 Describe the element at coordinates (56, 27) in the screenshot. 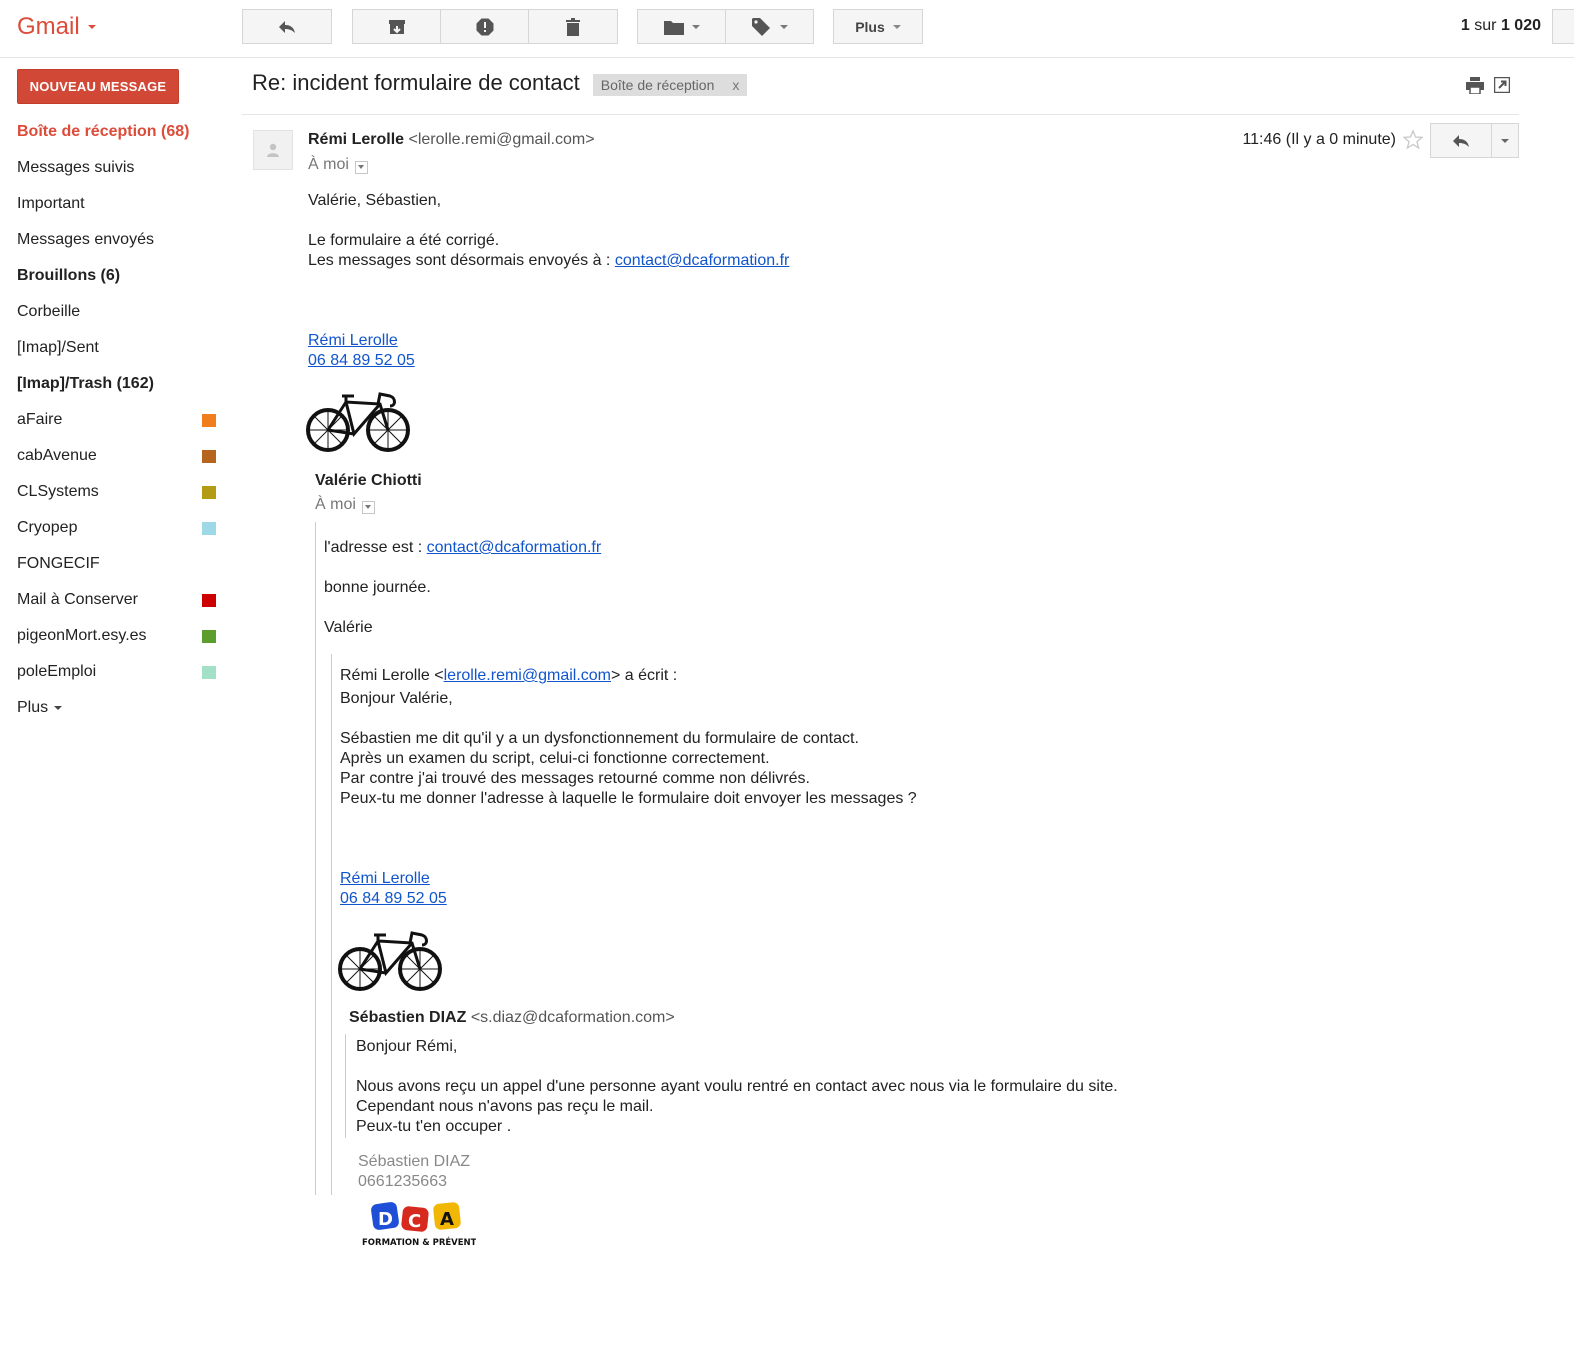

I see `app-switcher: Gmail` at that location.